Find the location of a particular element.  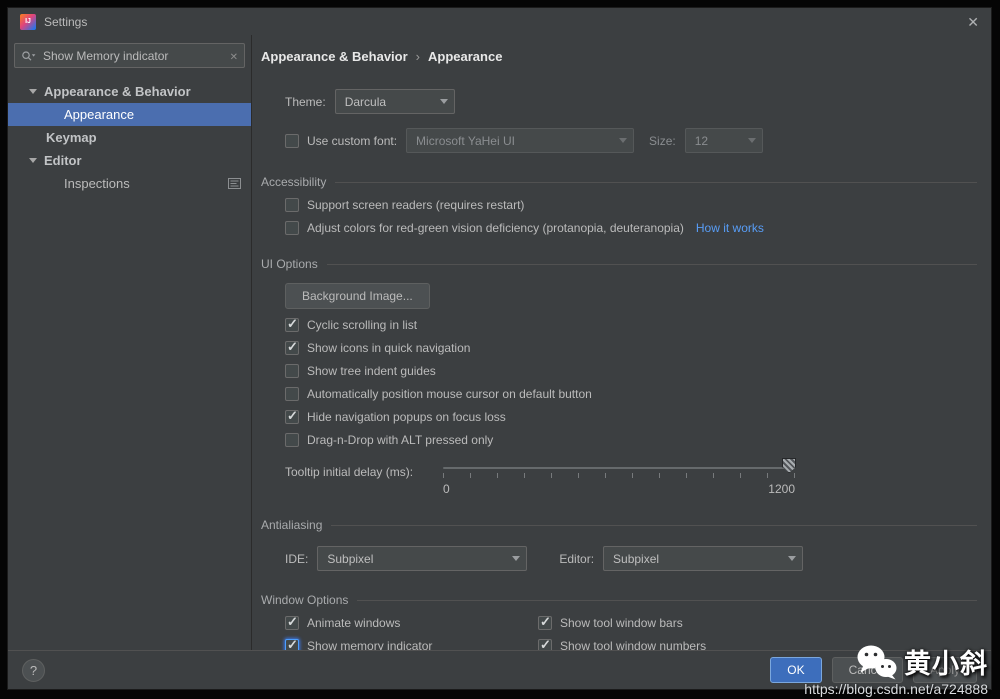

breadcrumb-current: Appearance is located at coordinates (465, 56).